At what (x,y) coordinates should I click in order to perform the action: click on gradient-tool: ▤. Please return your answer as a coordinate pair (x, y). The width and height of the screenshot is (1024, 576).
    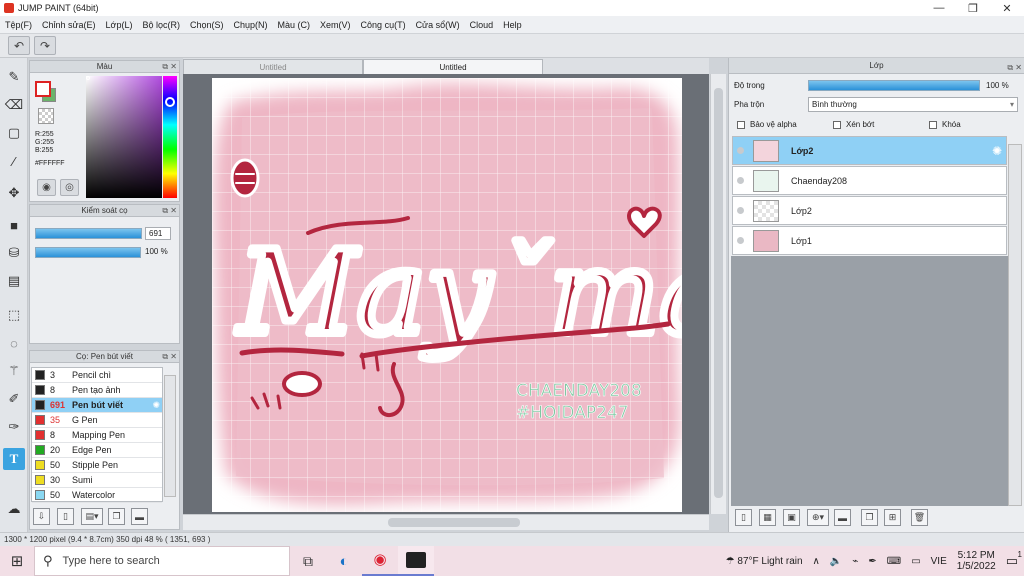
    Looking at the image, I should click on (14, 281).